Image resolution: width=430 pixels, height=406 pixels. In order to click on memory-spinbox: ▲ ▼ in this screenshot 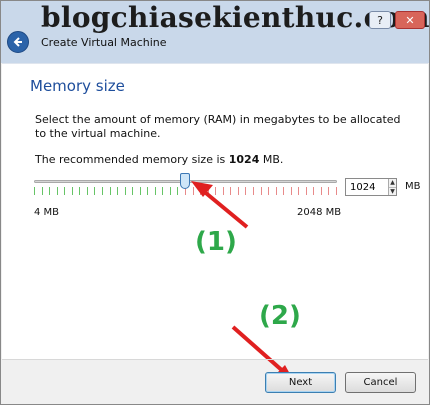, I will do `click(371, 187)`.